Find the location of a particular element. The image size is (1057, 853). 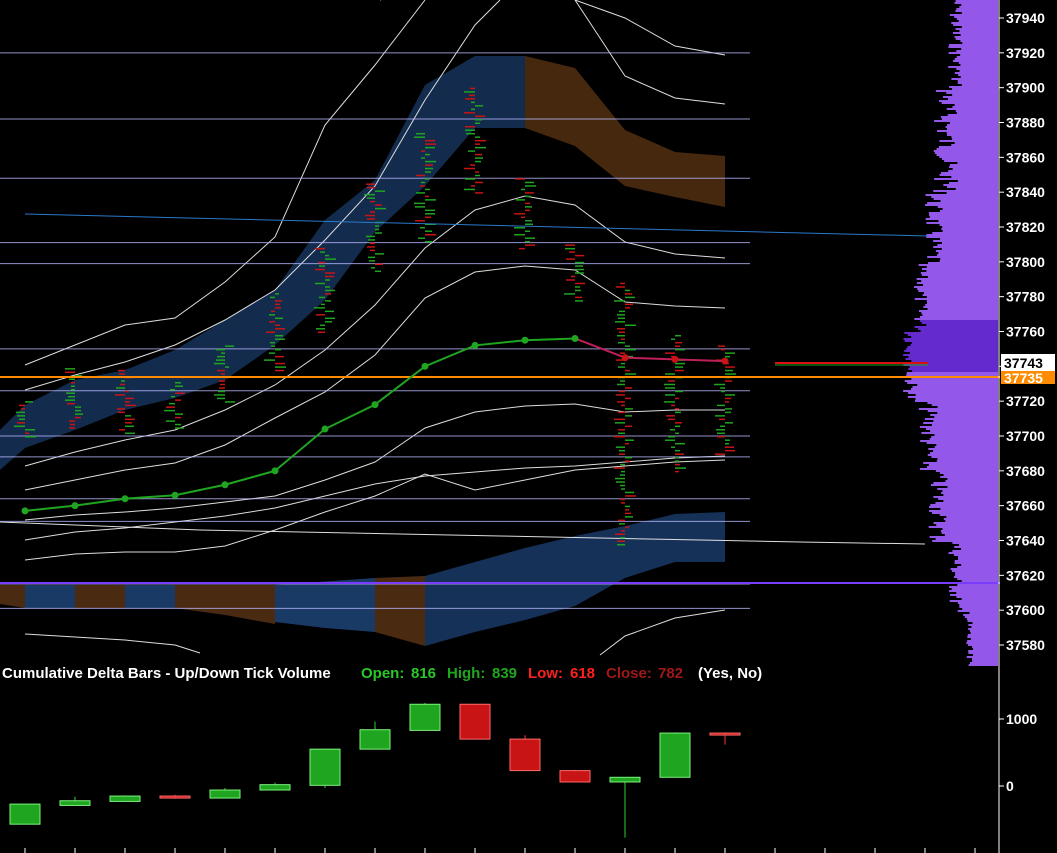

price-axis-label: 37820 is located at coordinates (1025, 227).